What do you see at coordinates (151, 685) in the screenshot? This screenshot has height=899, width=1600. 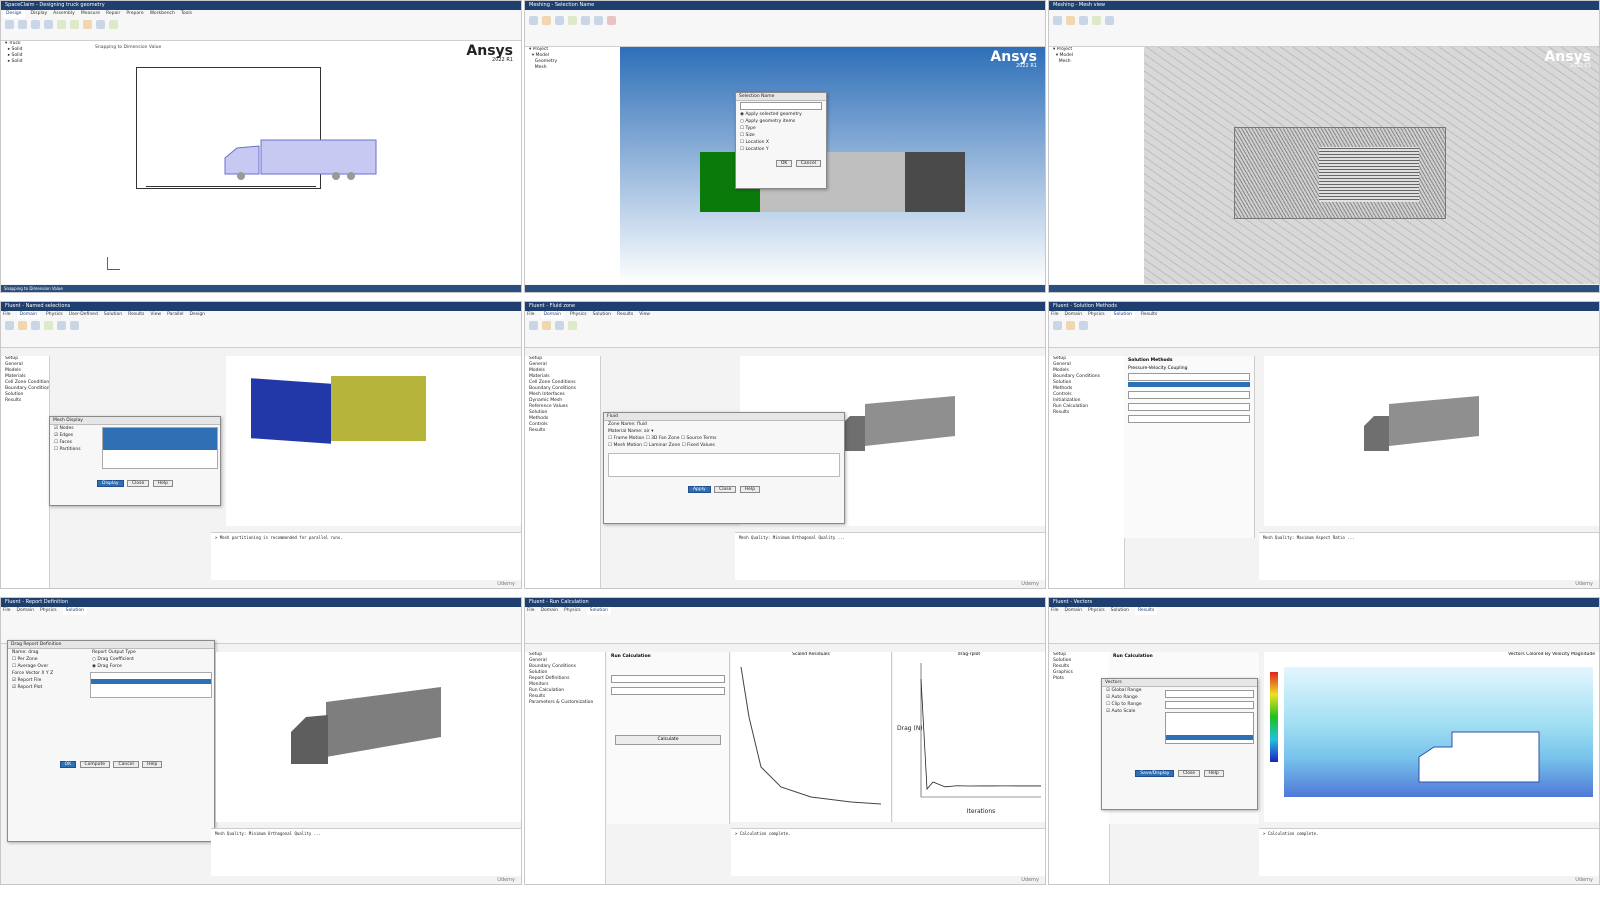 I see `zones-list` at bounding box center [151, 685].